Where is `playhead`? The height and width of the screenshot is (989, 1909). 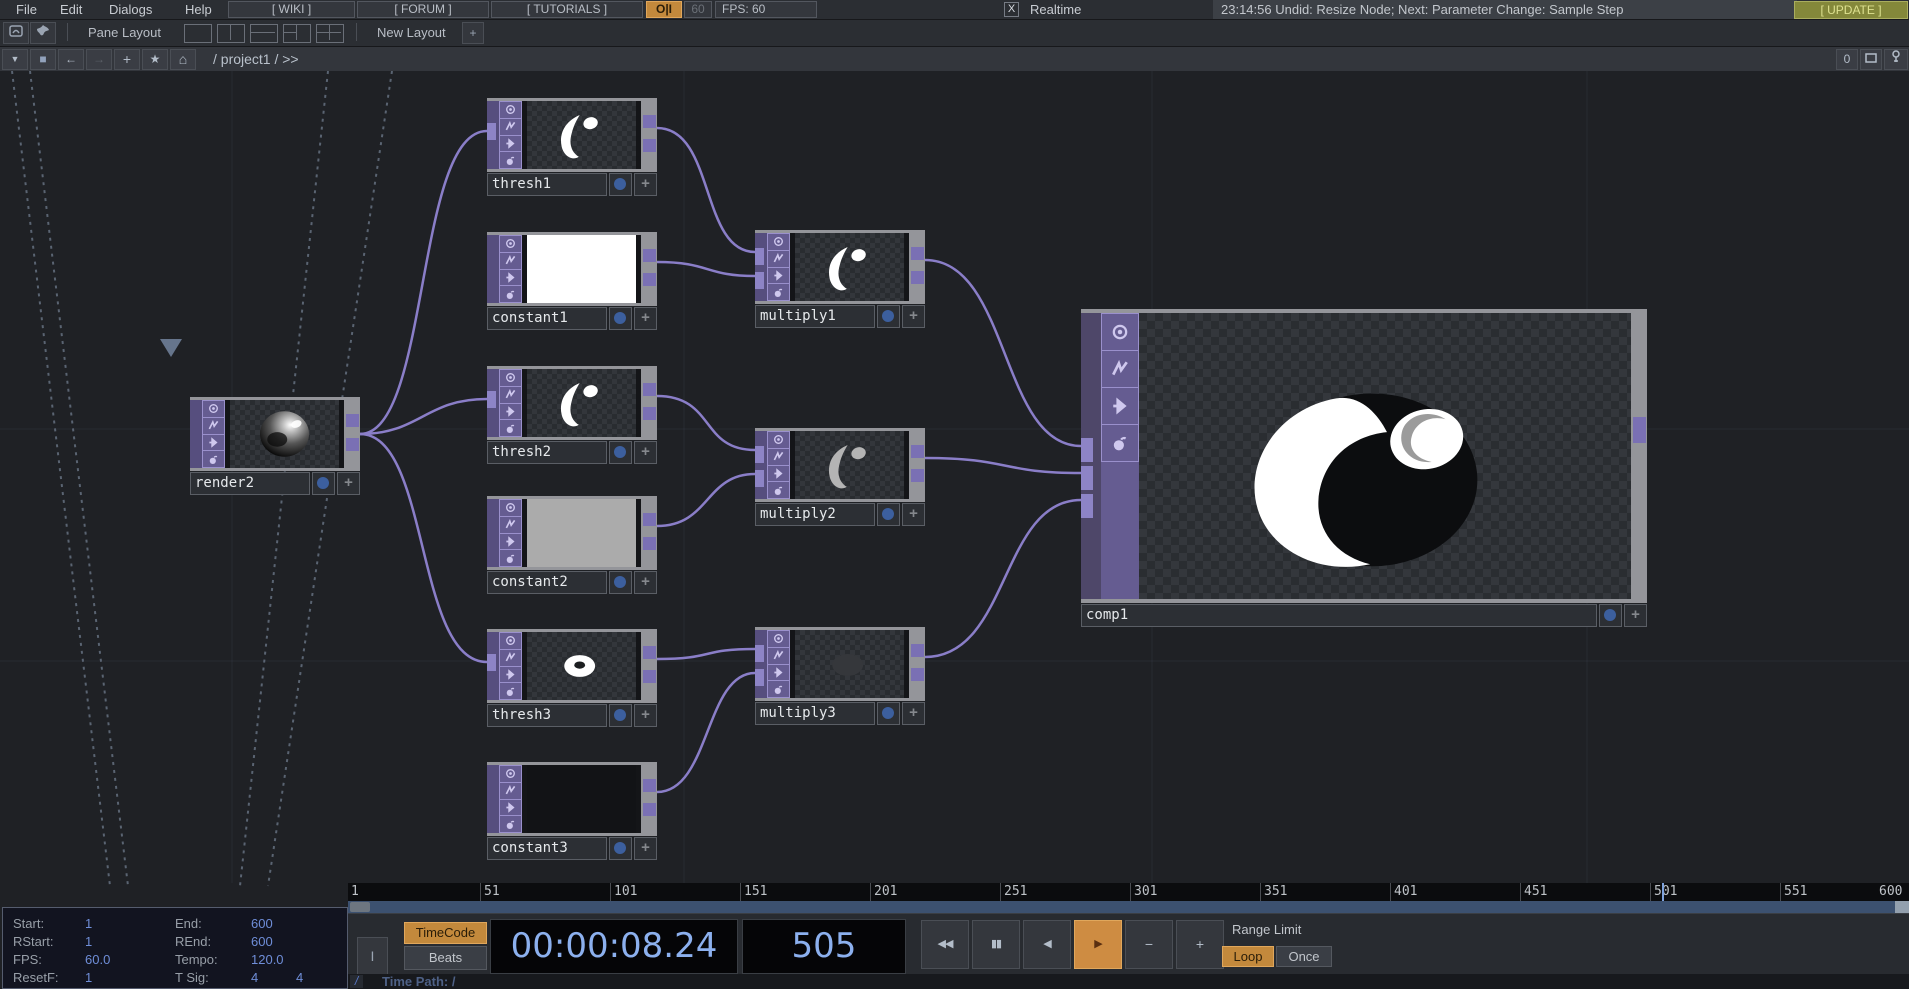
playhead is located at coordinates (1663, 892).